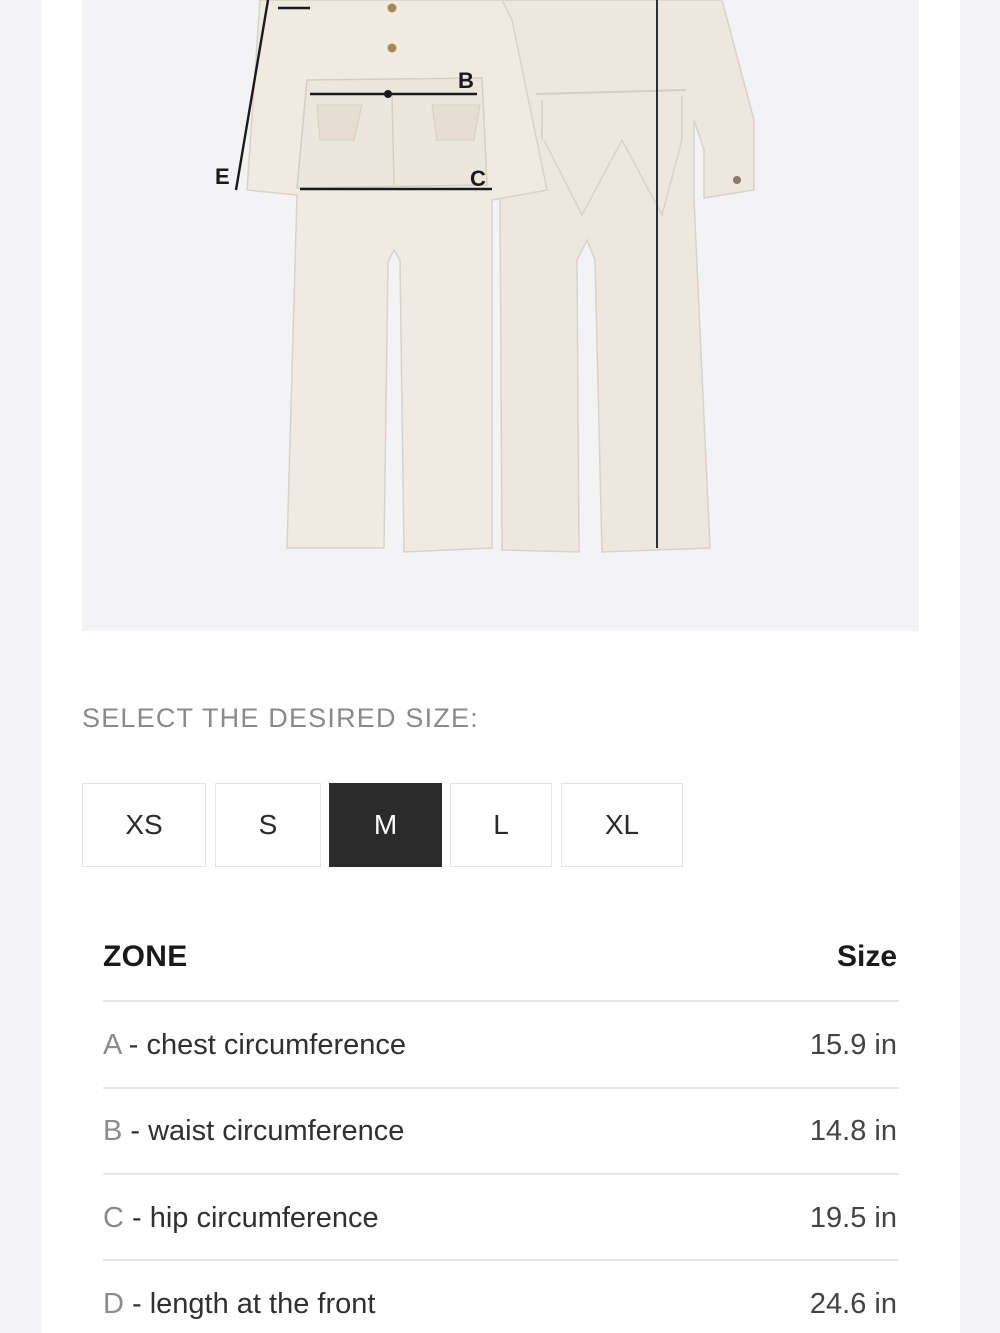  What do you see at coordinates (620, 276) in the screenshot?
I see `jumpsuit-back` at bounding box center [620, 276].